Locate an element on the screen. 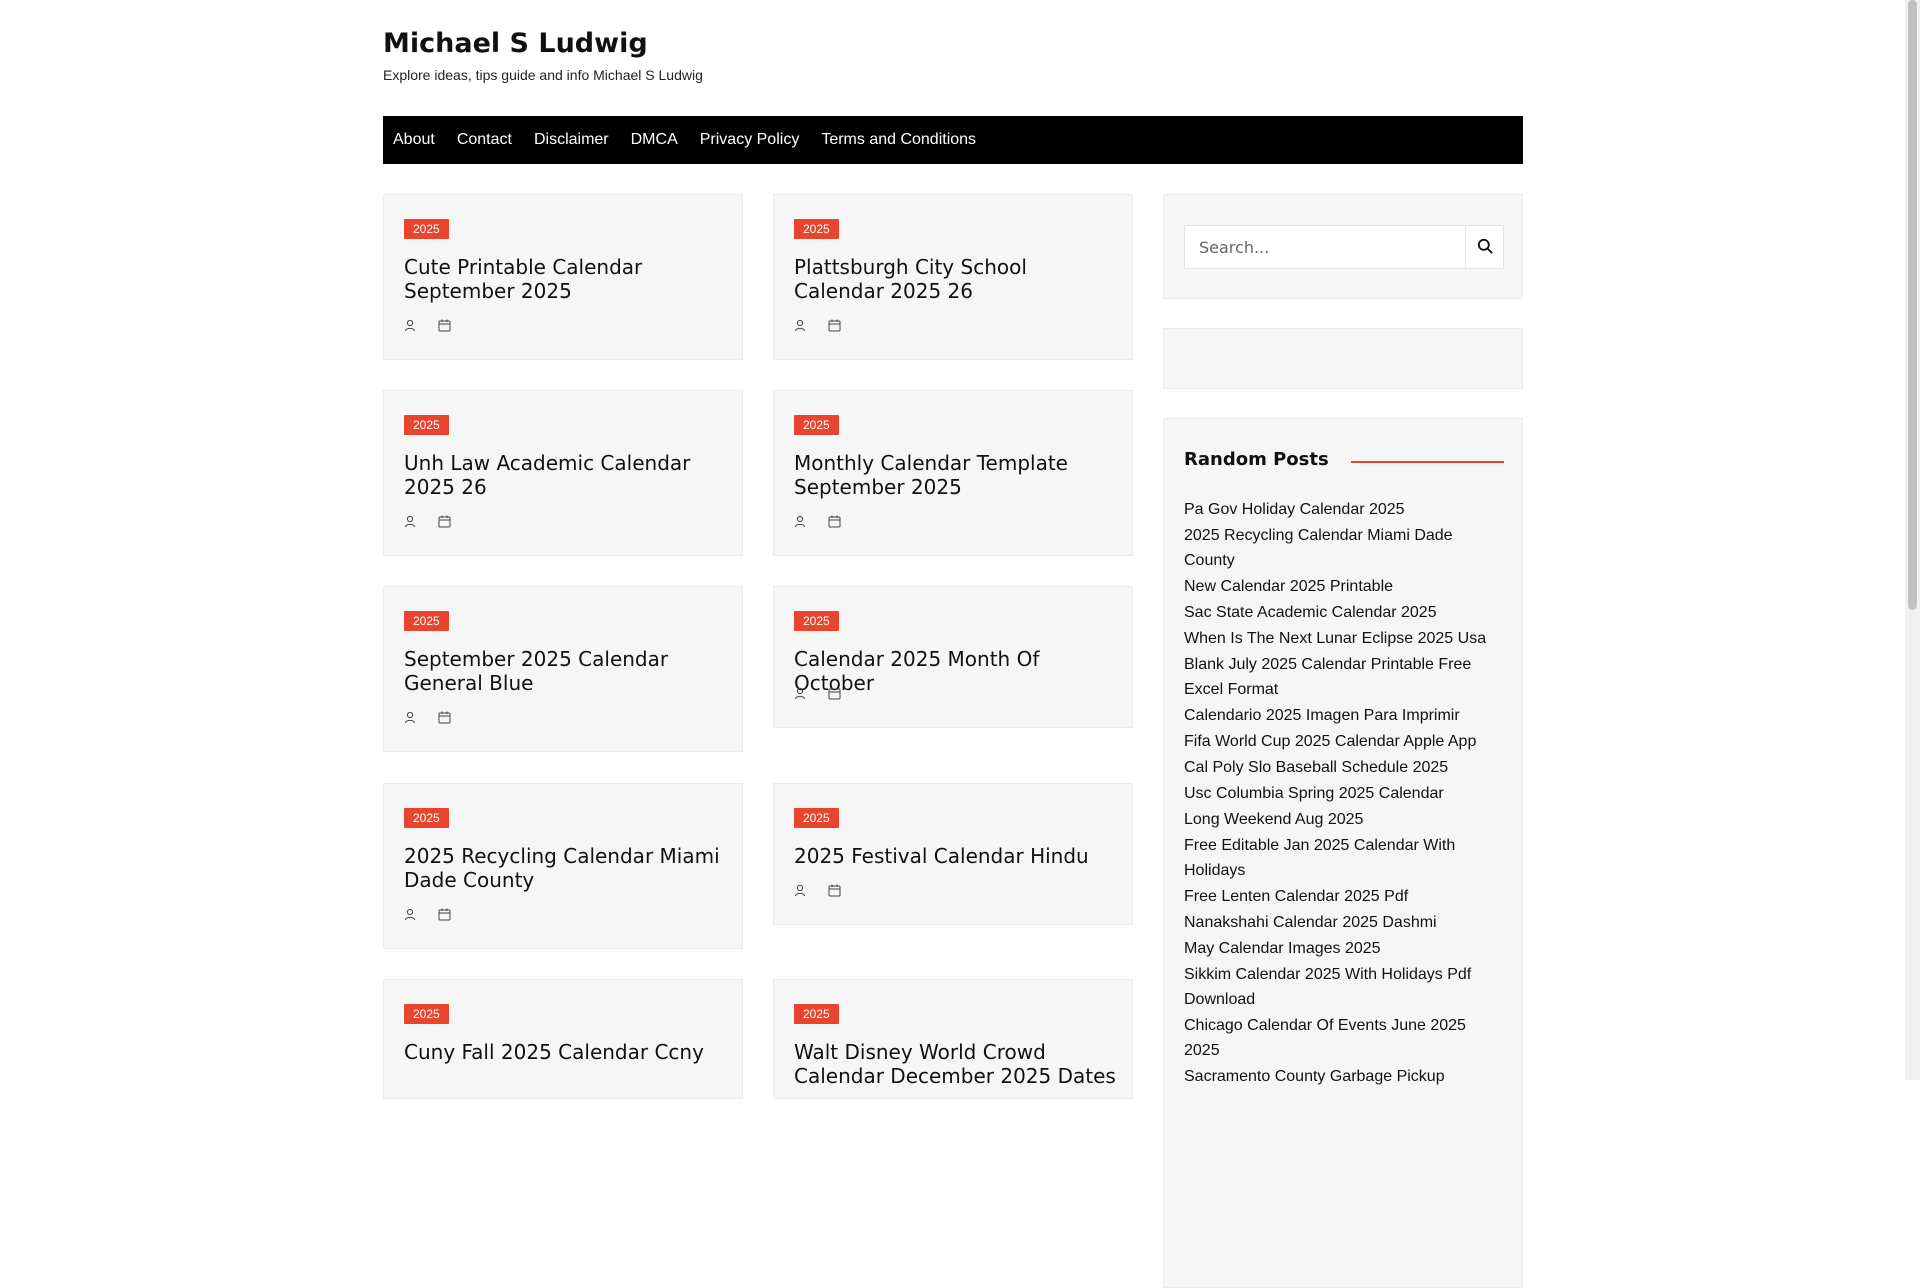  post-card: 2025 2025 Festival Calendar Hindu is located at coordinates (953, 854).